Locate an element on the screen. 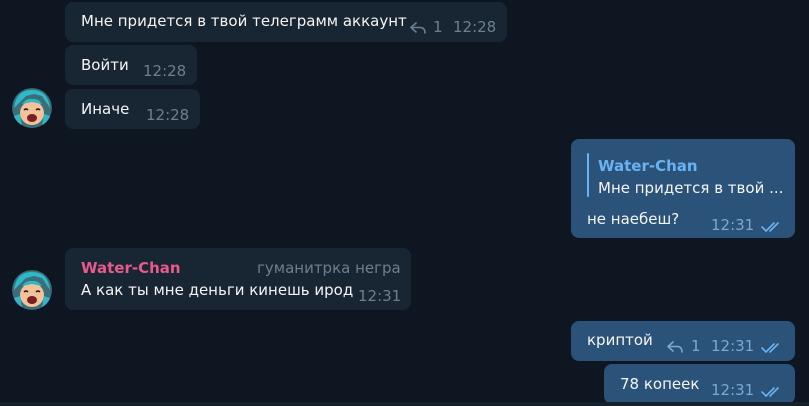 This screenshot has width=809, height=406. message-text: Иначе is located at coordinates (105, 109).